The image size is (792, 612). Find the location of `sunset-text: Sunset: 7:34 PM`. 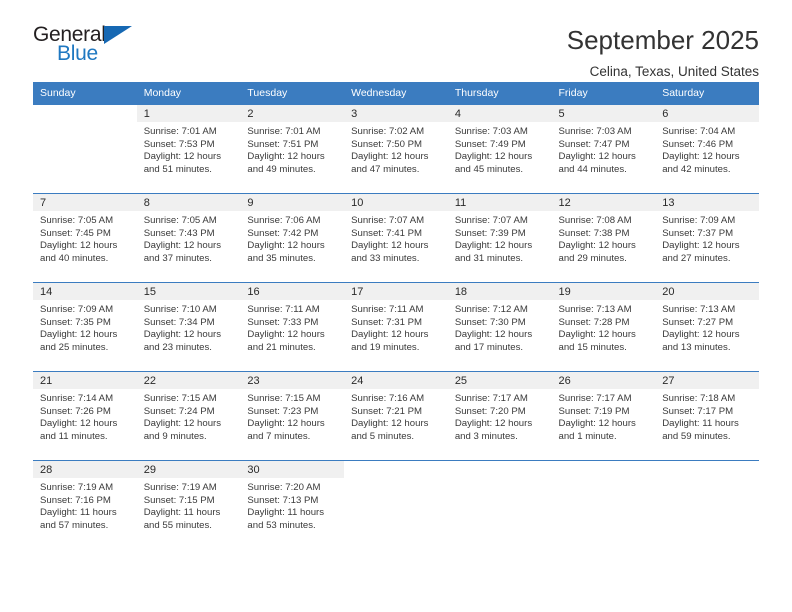

sunset-text: Sunset: 7:34 PM is located at coordinates (179, 322).